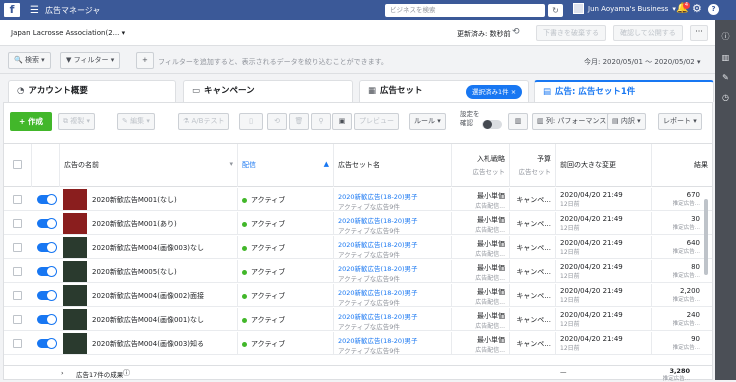  What do you see at coordinates (706, 237) in the screenshot?
I see `scrollbar` at bounding box center [706, 237].